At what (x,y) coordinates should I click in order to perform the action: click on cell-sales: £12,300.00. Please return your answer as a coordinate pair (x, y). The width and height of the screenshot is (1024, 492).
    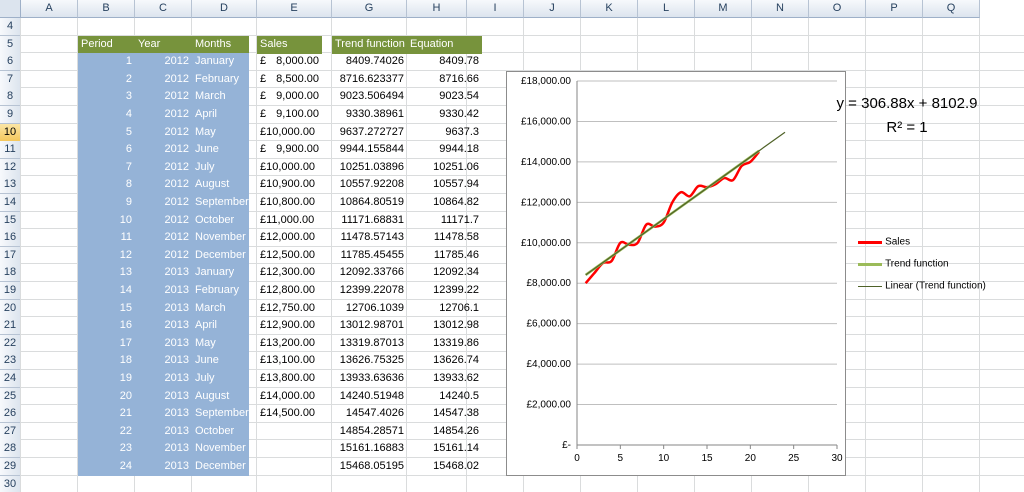
    Looking at the image, I should click on (289, 273).